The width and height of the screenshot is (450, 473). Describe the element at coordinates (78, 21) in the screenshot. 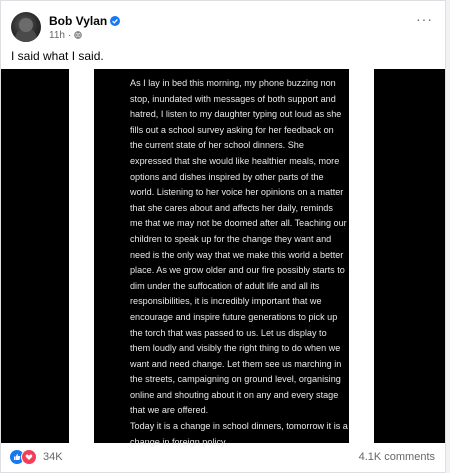

I see `author-name: Bob Vylan` at that location.